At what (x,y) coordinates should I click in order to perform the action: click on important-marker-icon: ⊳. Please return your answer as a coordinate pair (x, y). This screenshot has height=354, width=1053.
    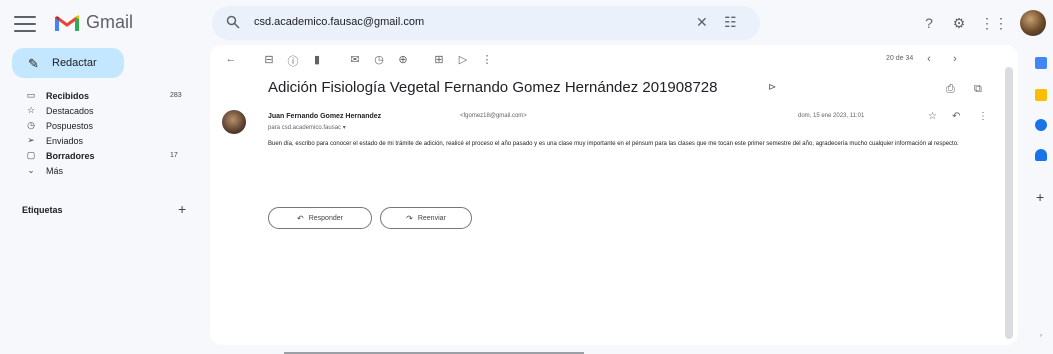
    Looking at the image, I should click on (772, 87).